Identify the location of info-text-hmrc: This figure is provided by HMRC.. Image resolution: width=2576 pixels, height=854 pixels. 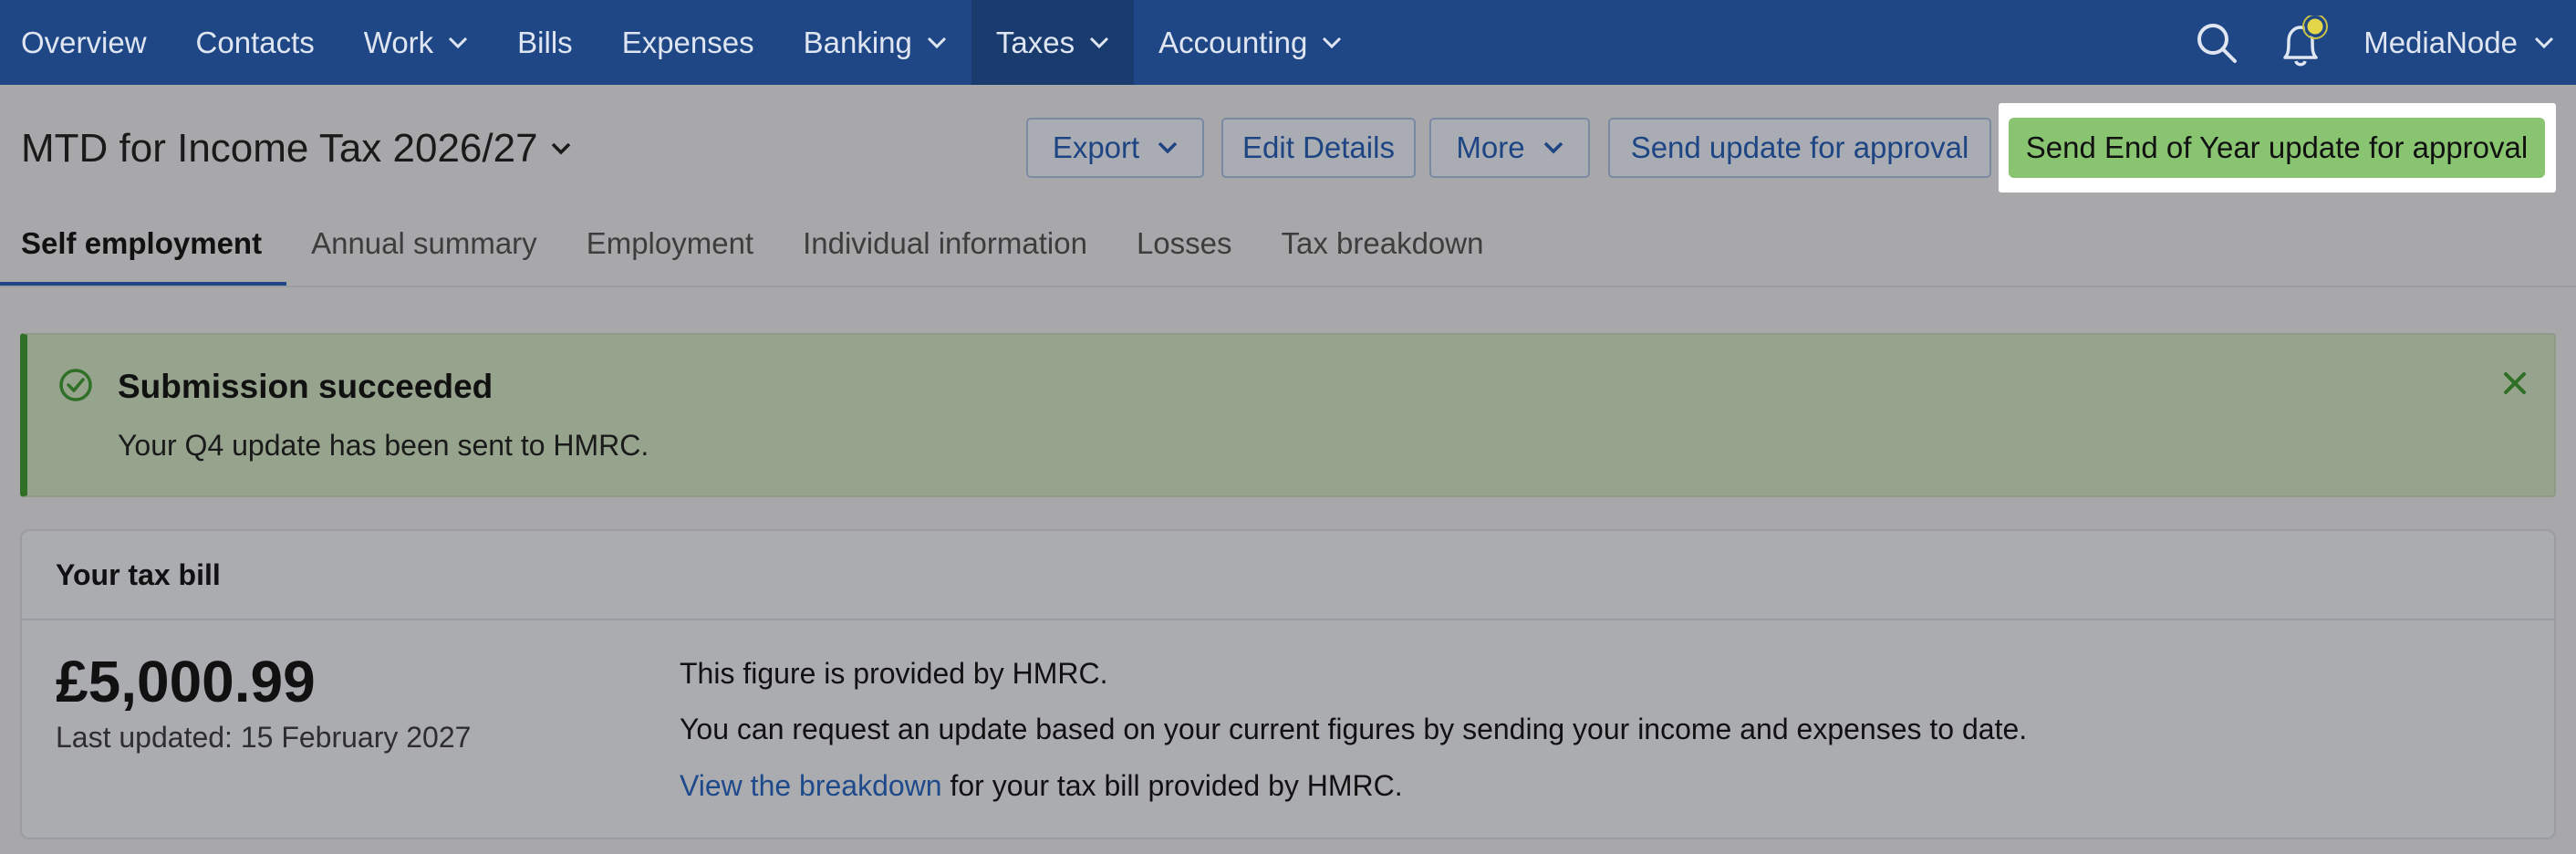
(894, 674).